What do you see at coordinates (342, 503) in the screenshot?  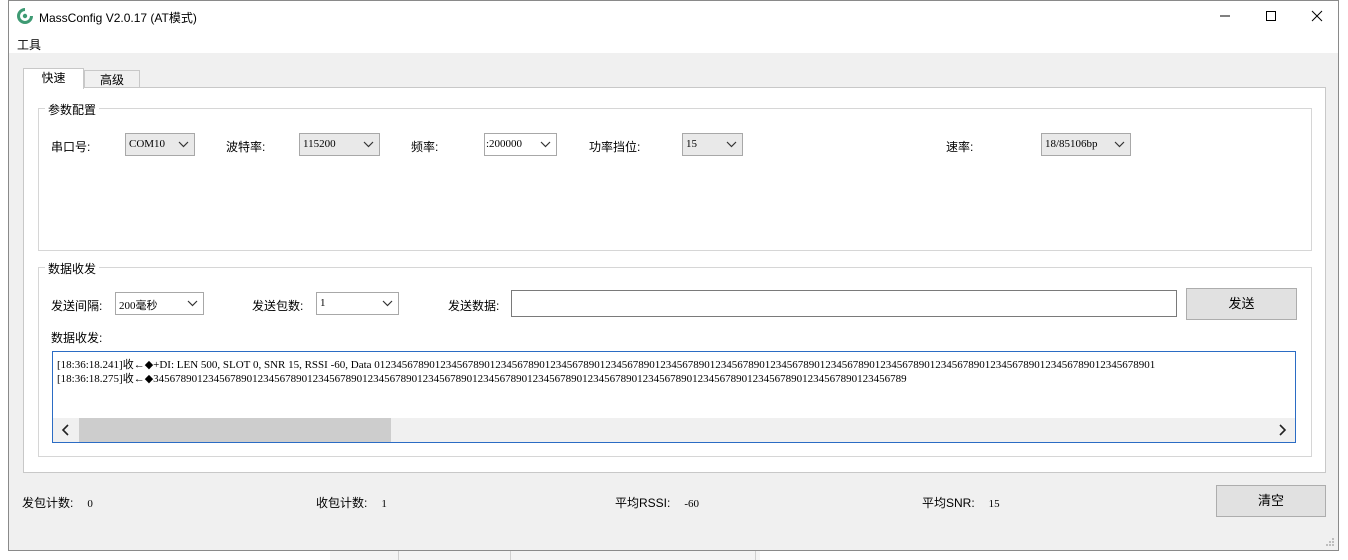 I see `recv-count-label: 收包计数:` at bounding box center [342, 503].